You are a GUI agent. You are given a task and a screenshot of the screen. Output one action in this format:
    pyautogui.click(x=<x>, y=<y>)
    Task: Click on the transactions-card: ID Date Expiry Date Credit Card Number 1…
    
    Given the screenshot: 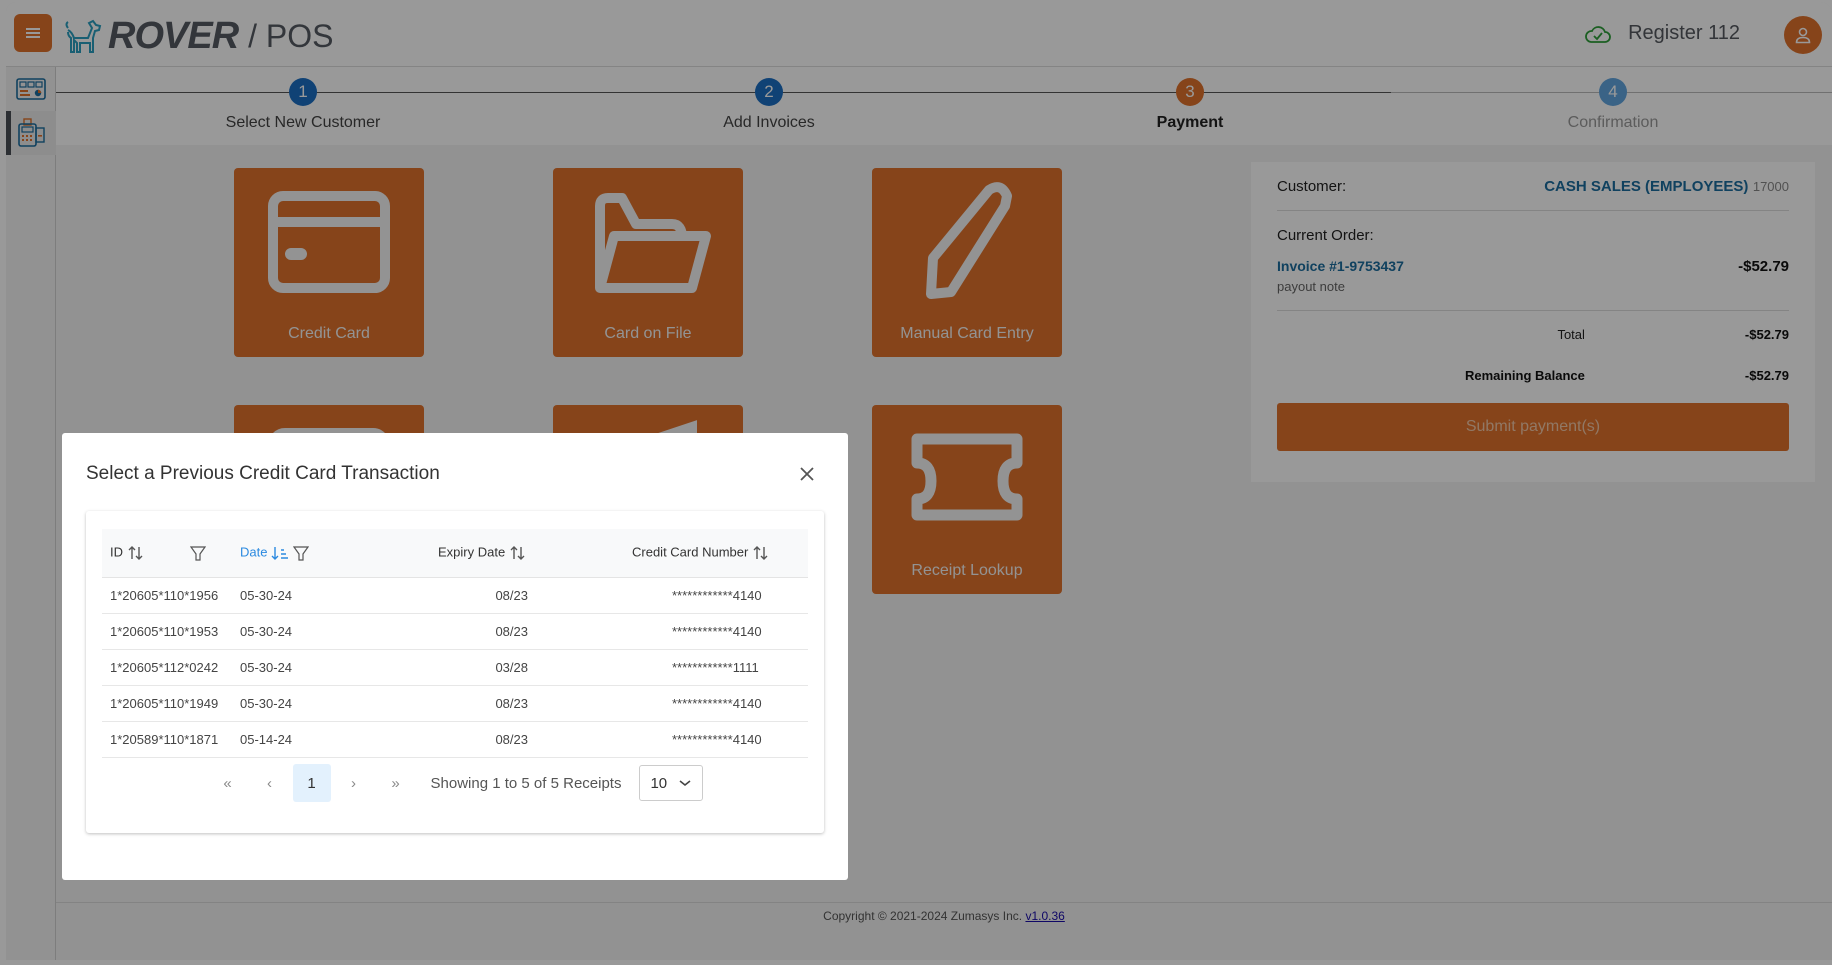 What is the action you would take?
    pyautogui.click(x=455, y=672)
    